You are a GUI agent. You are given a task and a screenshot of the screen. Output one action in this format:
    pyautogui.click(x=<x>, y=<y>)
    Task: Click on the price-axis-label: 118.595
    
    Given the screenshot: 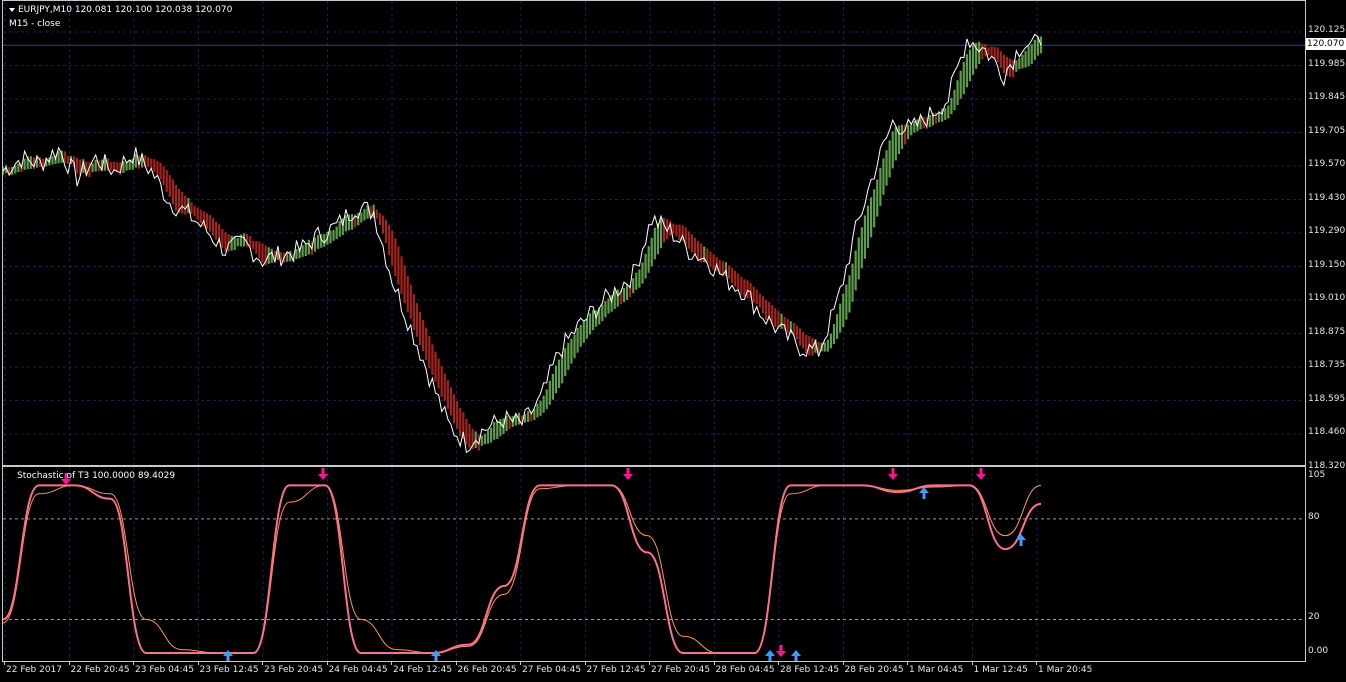 What is the action you would take?
    pyautogui.click(x=1327, y=398)
    